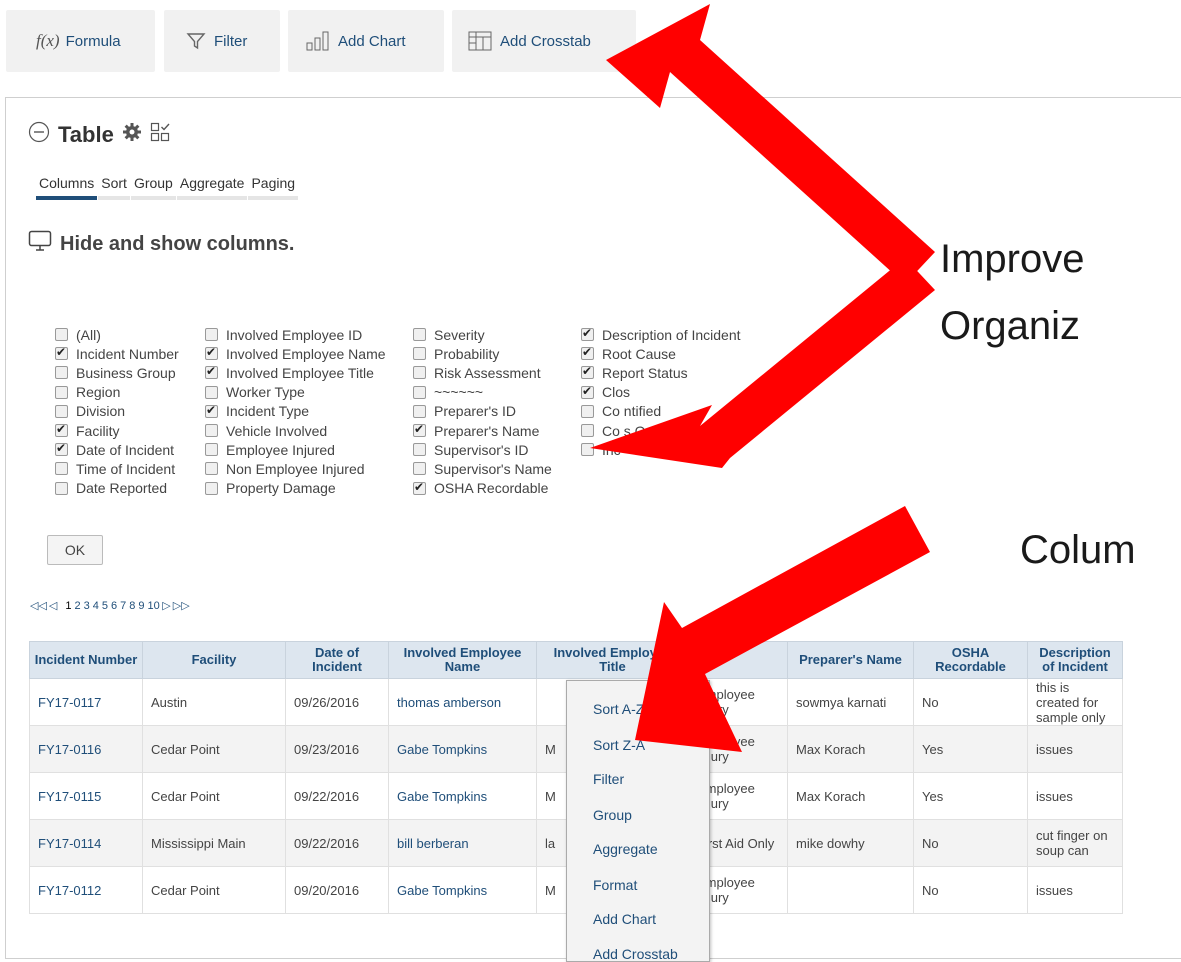  Describe the element at coordinates (86, 660) in the screenshot. I see `column-header: Incident Number` at that location.